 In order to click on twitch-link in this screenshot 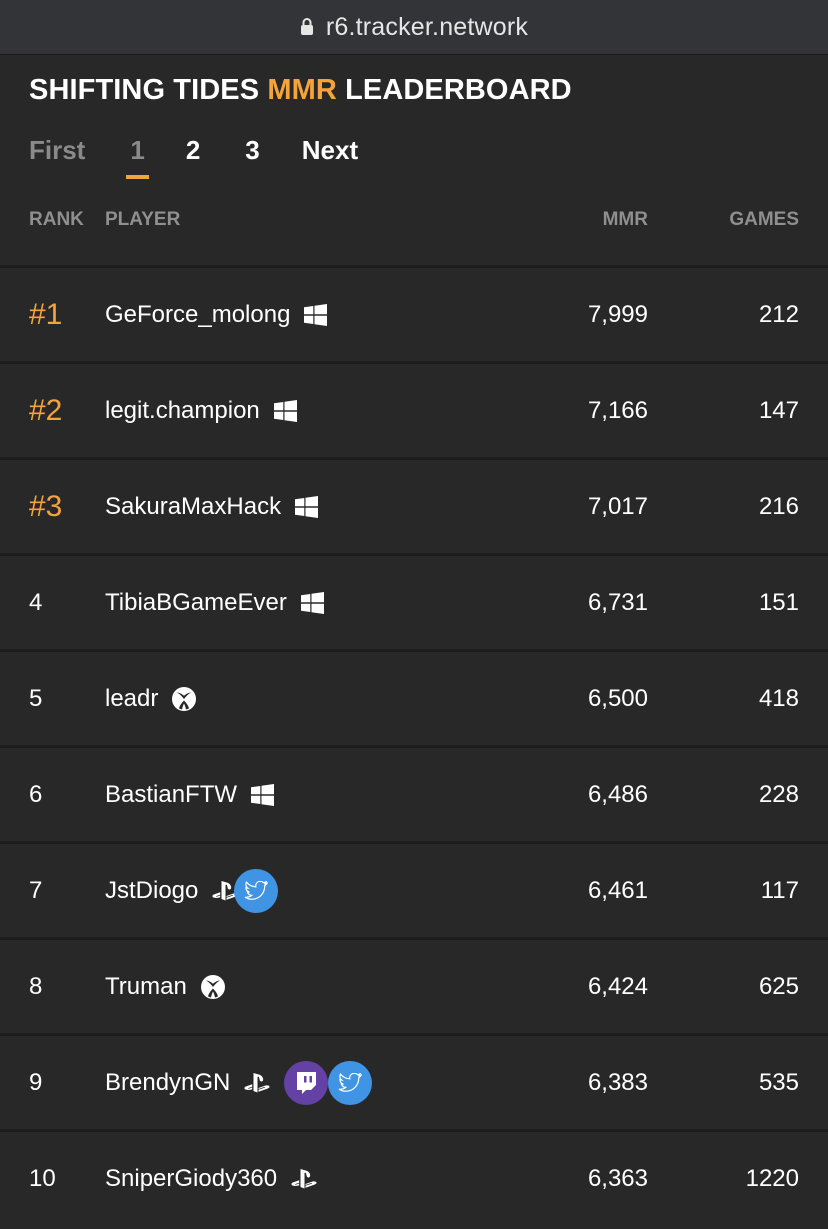, I will do `click(306, 1082)`.